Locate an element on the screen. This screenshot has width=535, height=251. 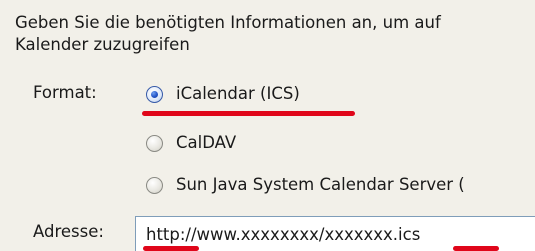
intro-line-2: Kalender zuzugreifen is located at coordinates (102, 44).